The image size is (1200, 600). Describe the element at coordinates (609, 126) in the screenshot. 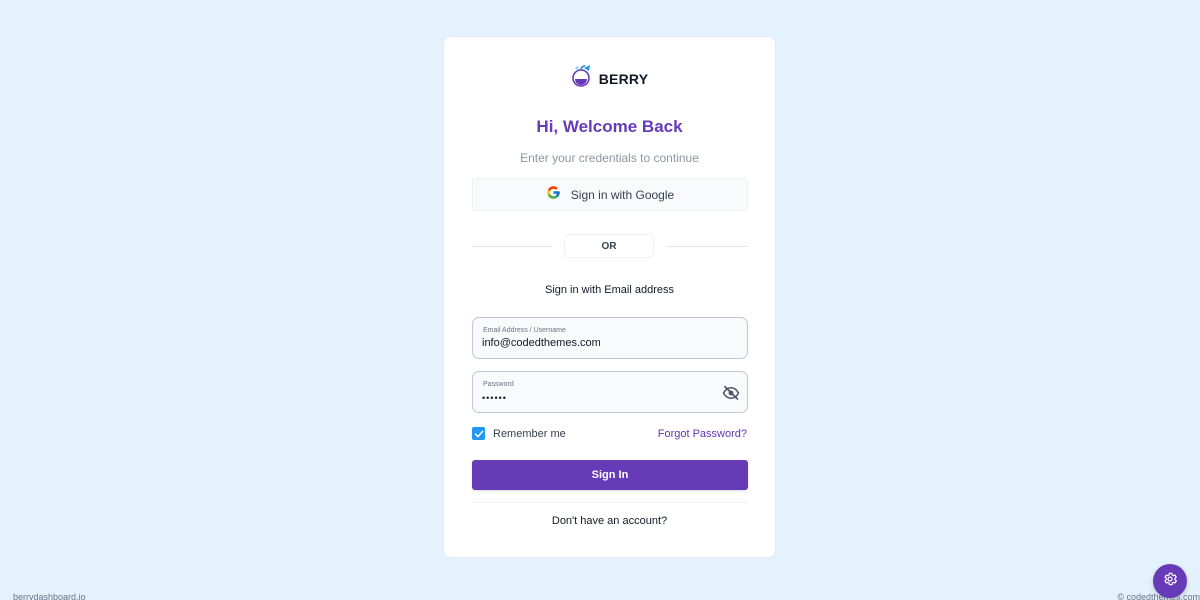

I see `page-title: Hi, Welcome Back` at that location.